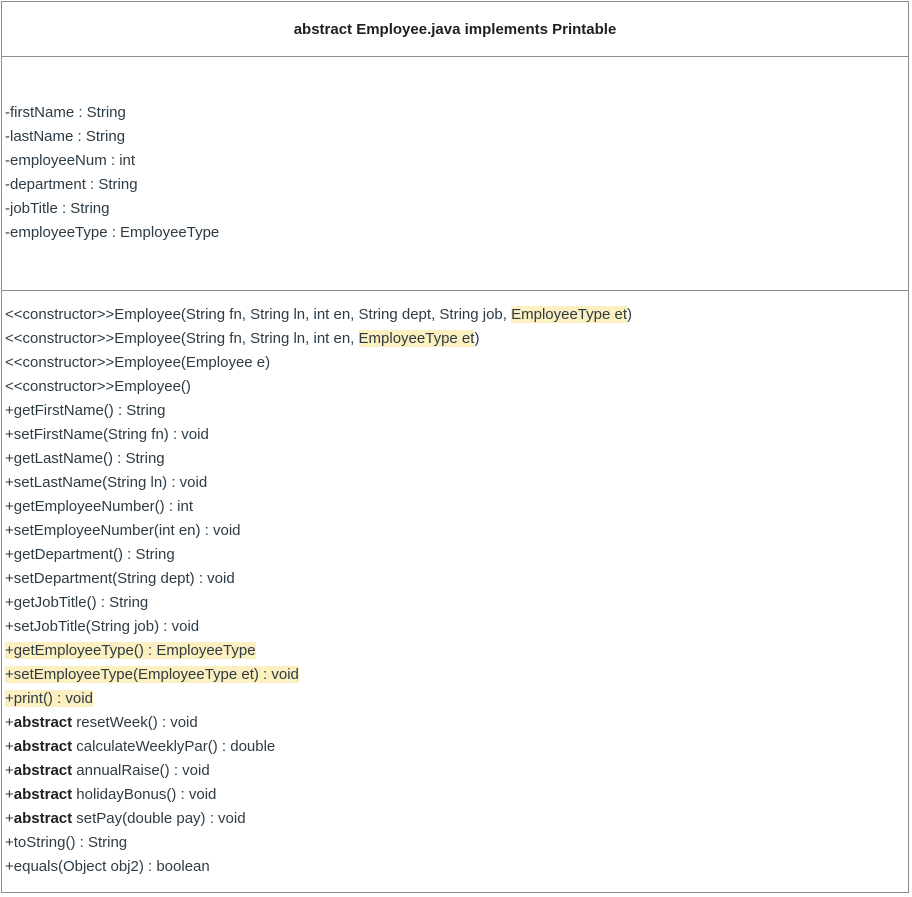 The image size is (912, 897). Describe the element at coordinates (130, 650) in the screenshot. I see `highlighted-method: +getEmployeeType() : EmployeeType` at that location.